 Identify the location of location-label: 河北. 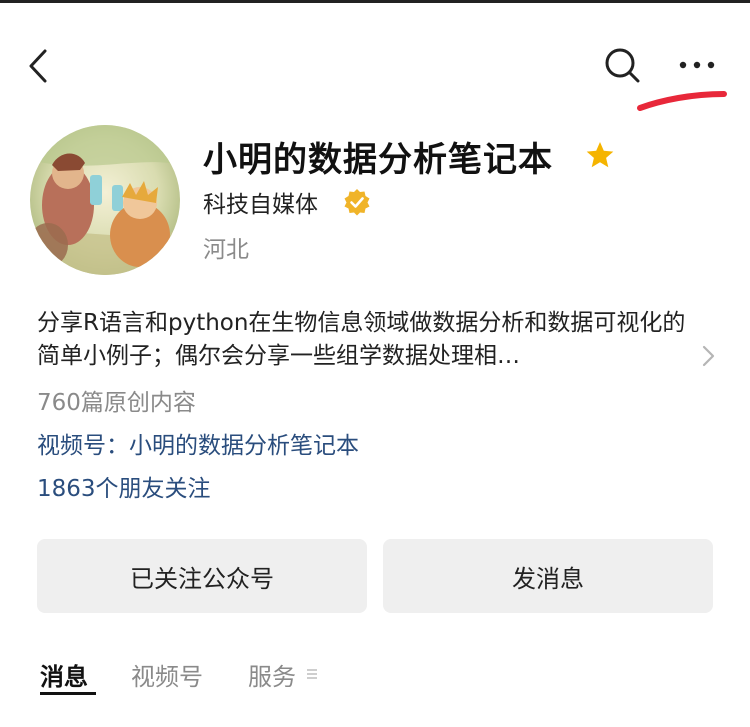
(226, 250).